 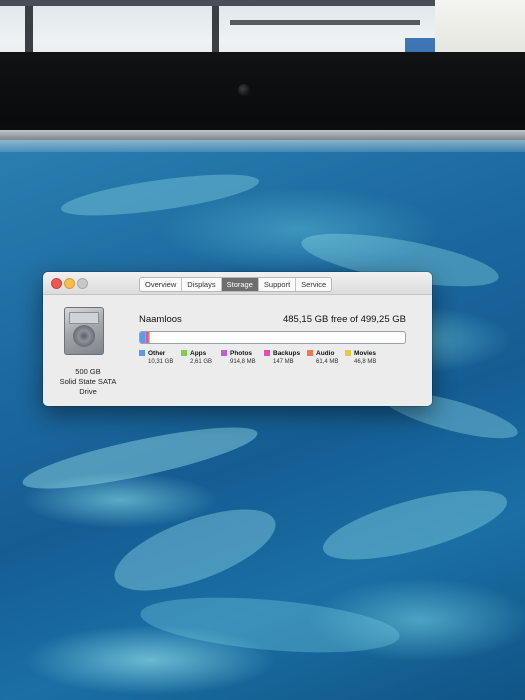 I want to click on legend-item-backups: Backups 147 MB, so click(x=282, y=357).